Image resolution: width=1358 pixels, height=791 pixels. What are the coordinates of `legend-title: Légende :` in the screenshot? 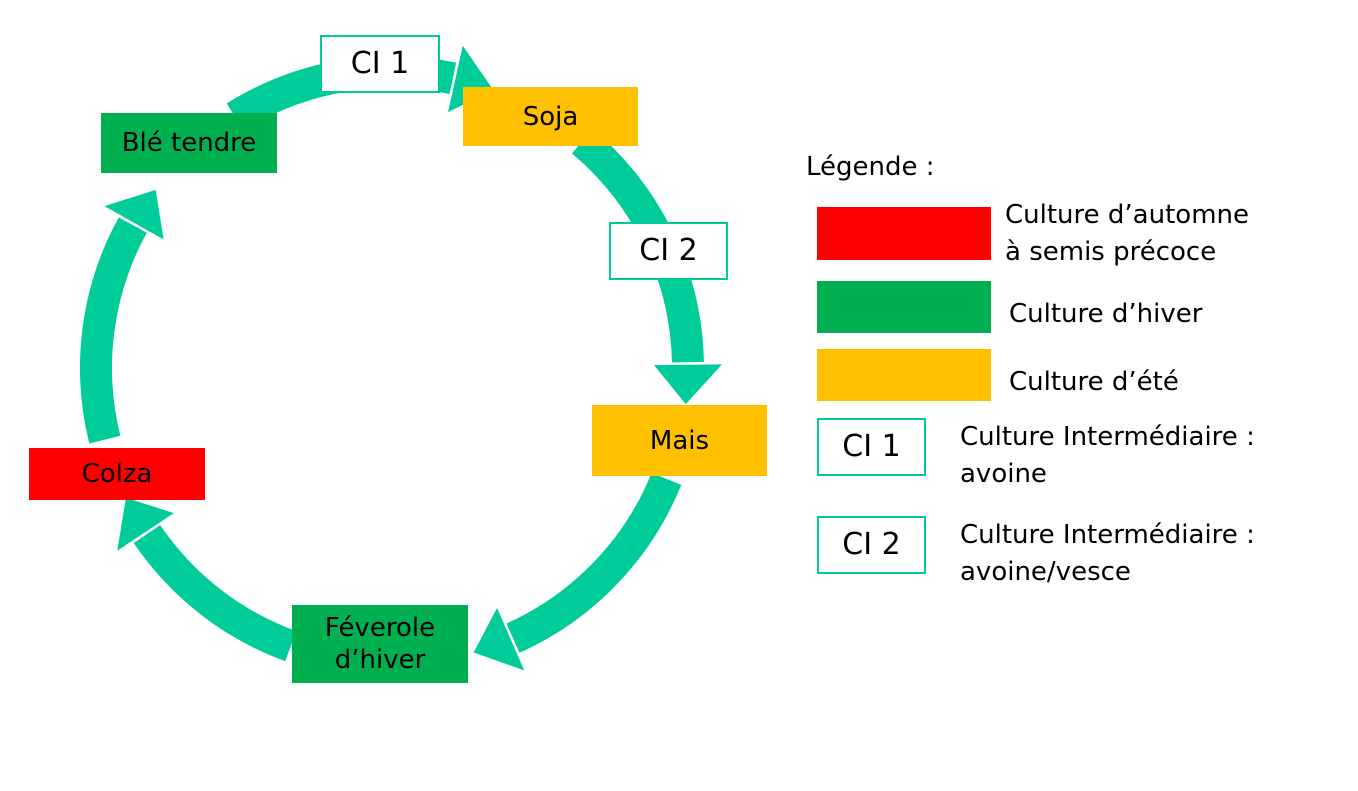 It's located at (870, 167).